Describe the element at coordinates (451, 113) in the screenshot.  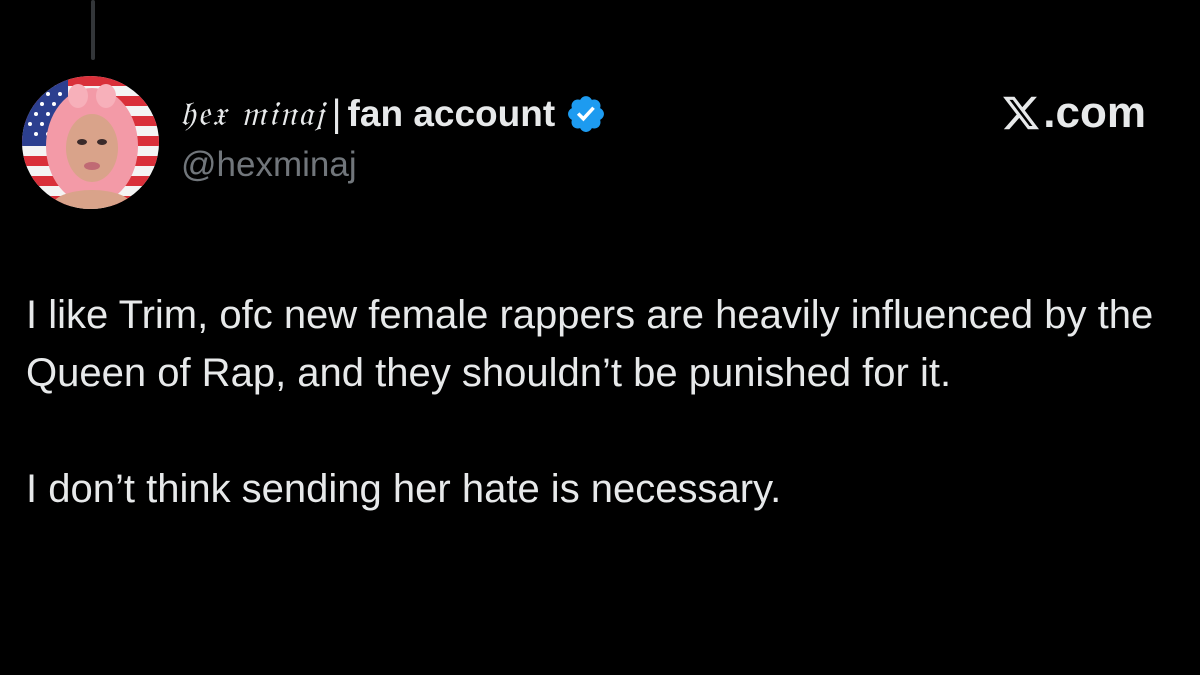
I see `display-name-suffix: fan account` at that location.